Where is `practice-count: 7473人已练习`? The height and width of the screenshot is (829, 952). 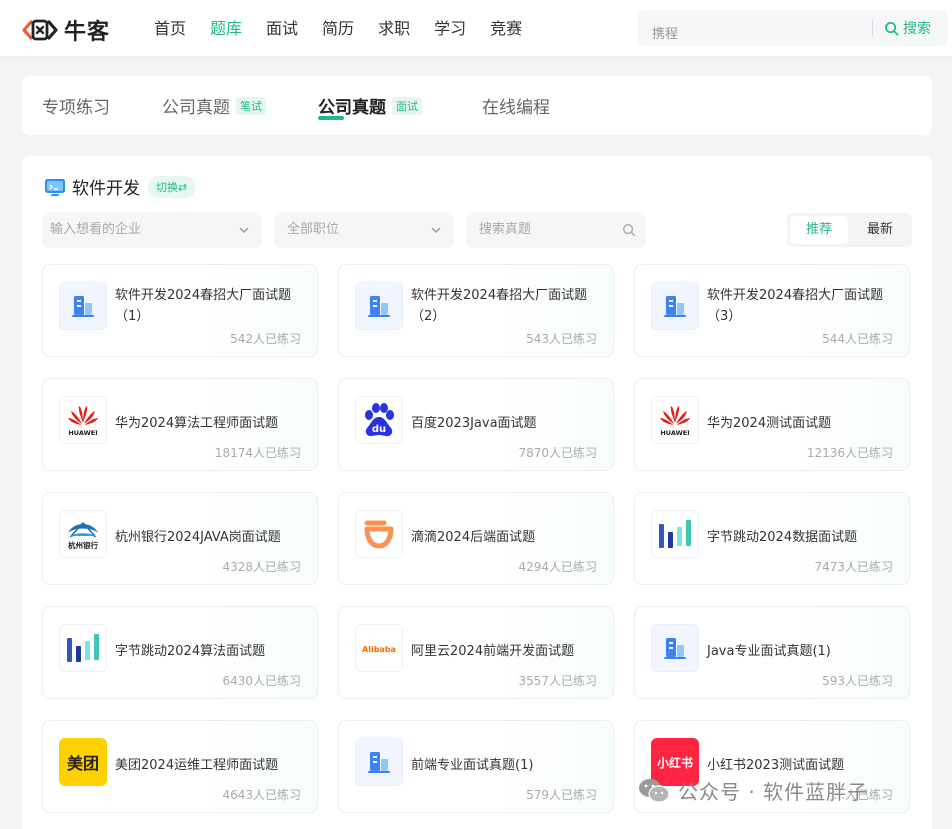 practice-count: 7473人已练习 is located at coordinates (853, 567).